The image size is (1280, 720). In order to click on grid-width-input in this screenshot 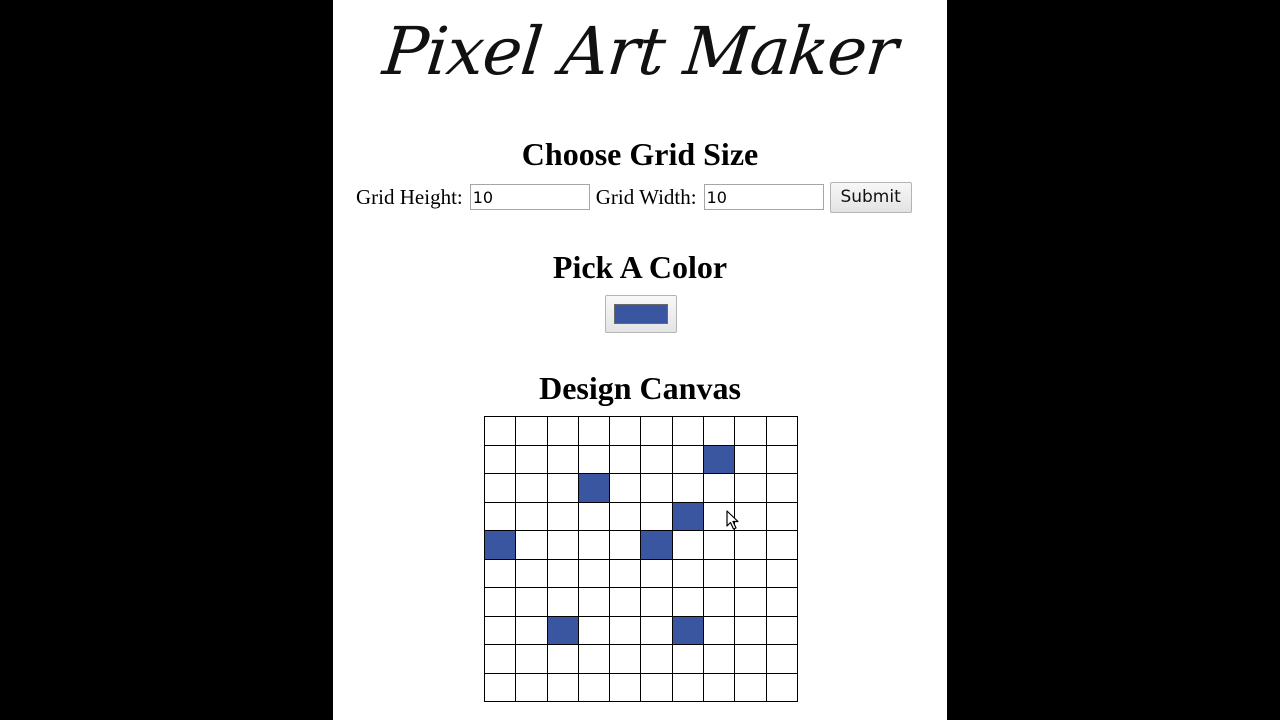, I will do `click(763, 197)`.